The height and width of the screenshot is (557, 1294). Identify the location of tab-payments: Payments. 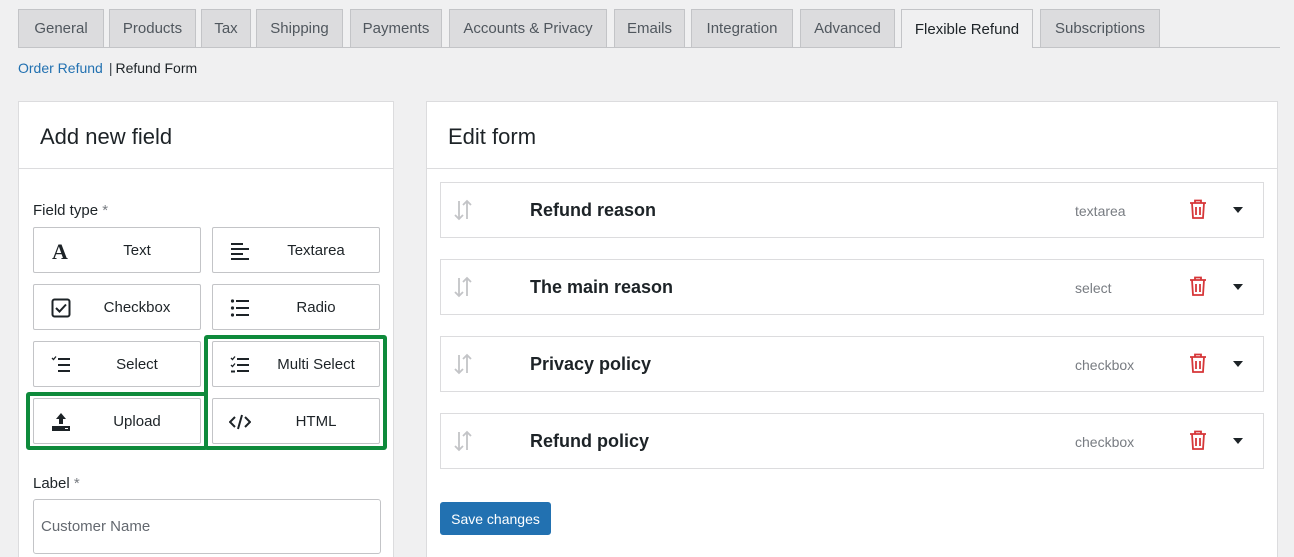
(396, 28).